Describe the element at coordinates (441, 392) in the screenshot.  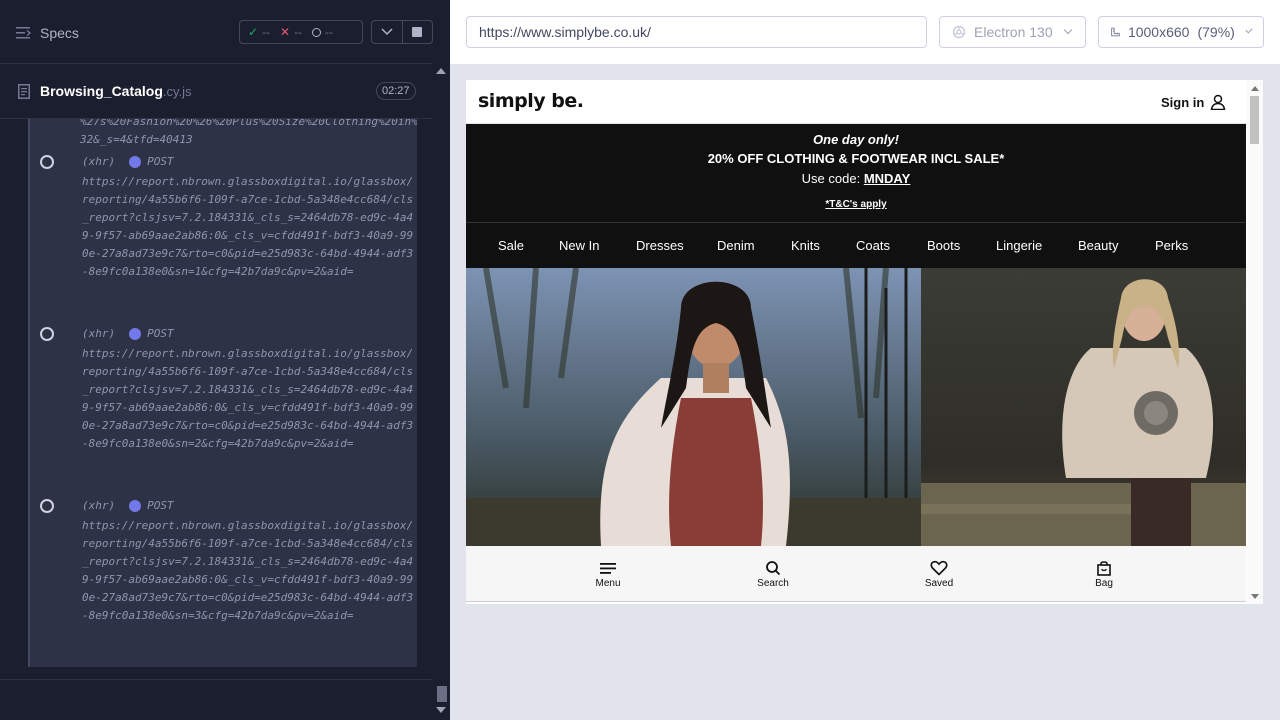
I see `reporter-scrollbar` at that location.